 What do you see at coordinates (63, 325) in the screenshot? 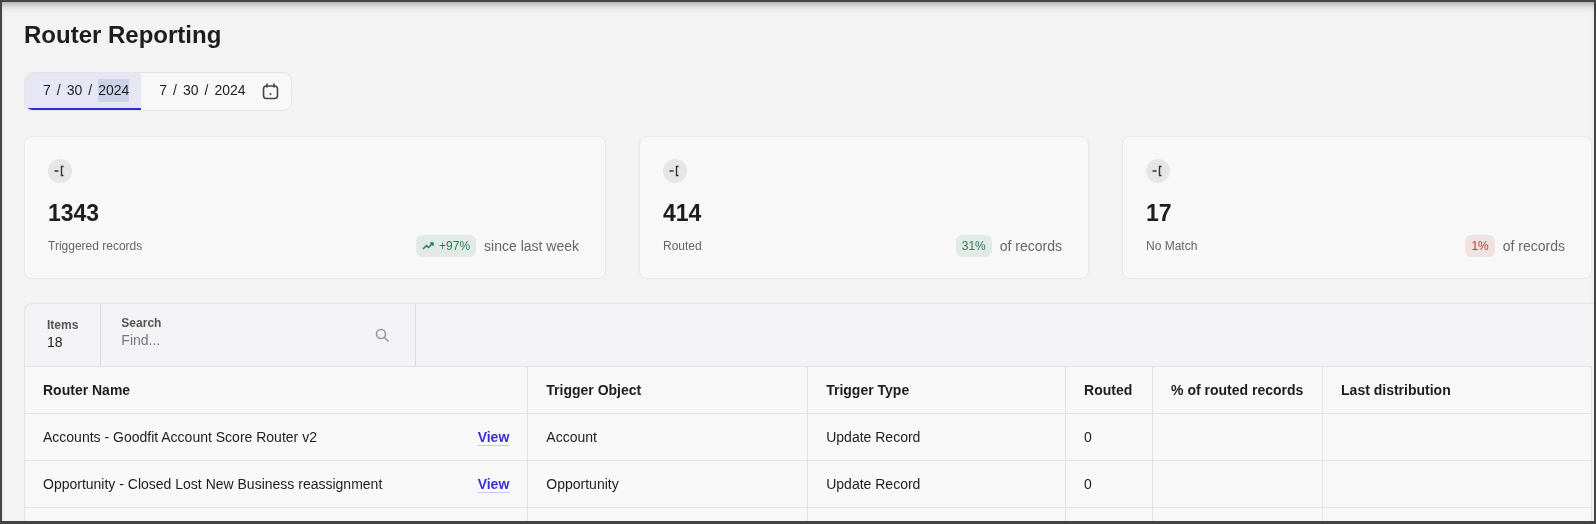
I see `items-label: Items` at bounding box center [63, 325].